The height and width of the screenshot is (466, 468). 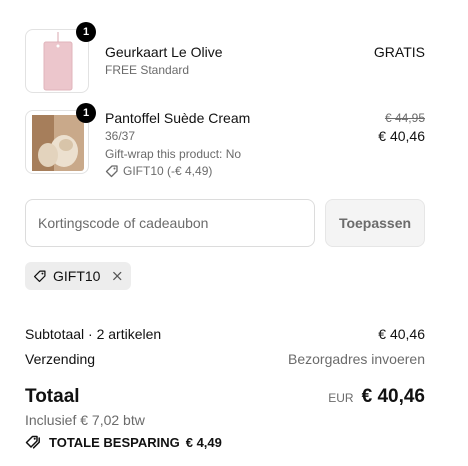 What do you see at coordinates (117, 276) in the screenshot?
I see `close-icon` at bounding box center [117, 276].